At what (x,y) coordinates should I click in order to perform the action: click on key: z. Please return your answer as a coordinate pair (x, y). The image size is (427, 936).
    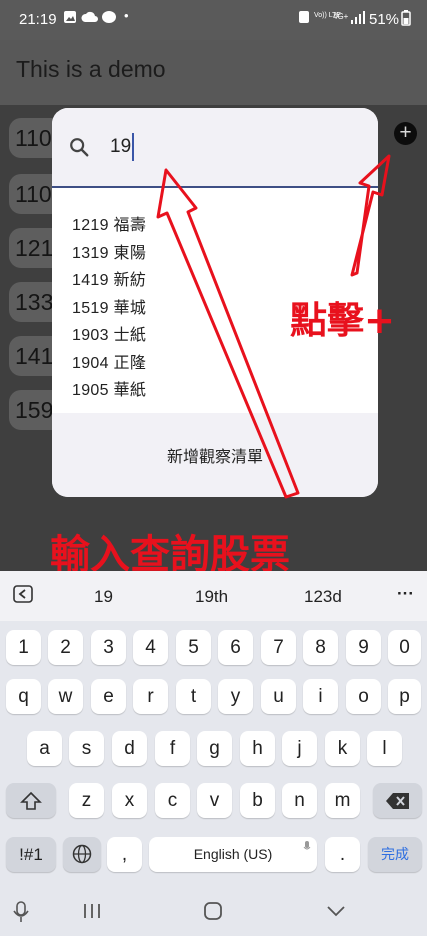
    Looking at the image, I should click on (86, 800).